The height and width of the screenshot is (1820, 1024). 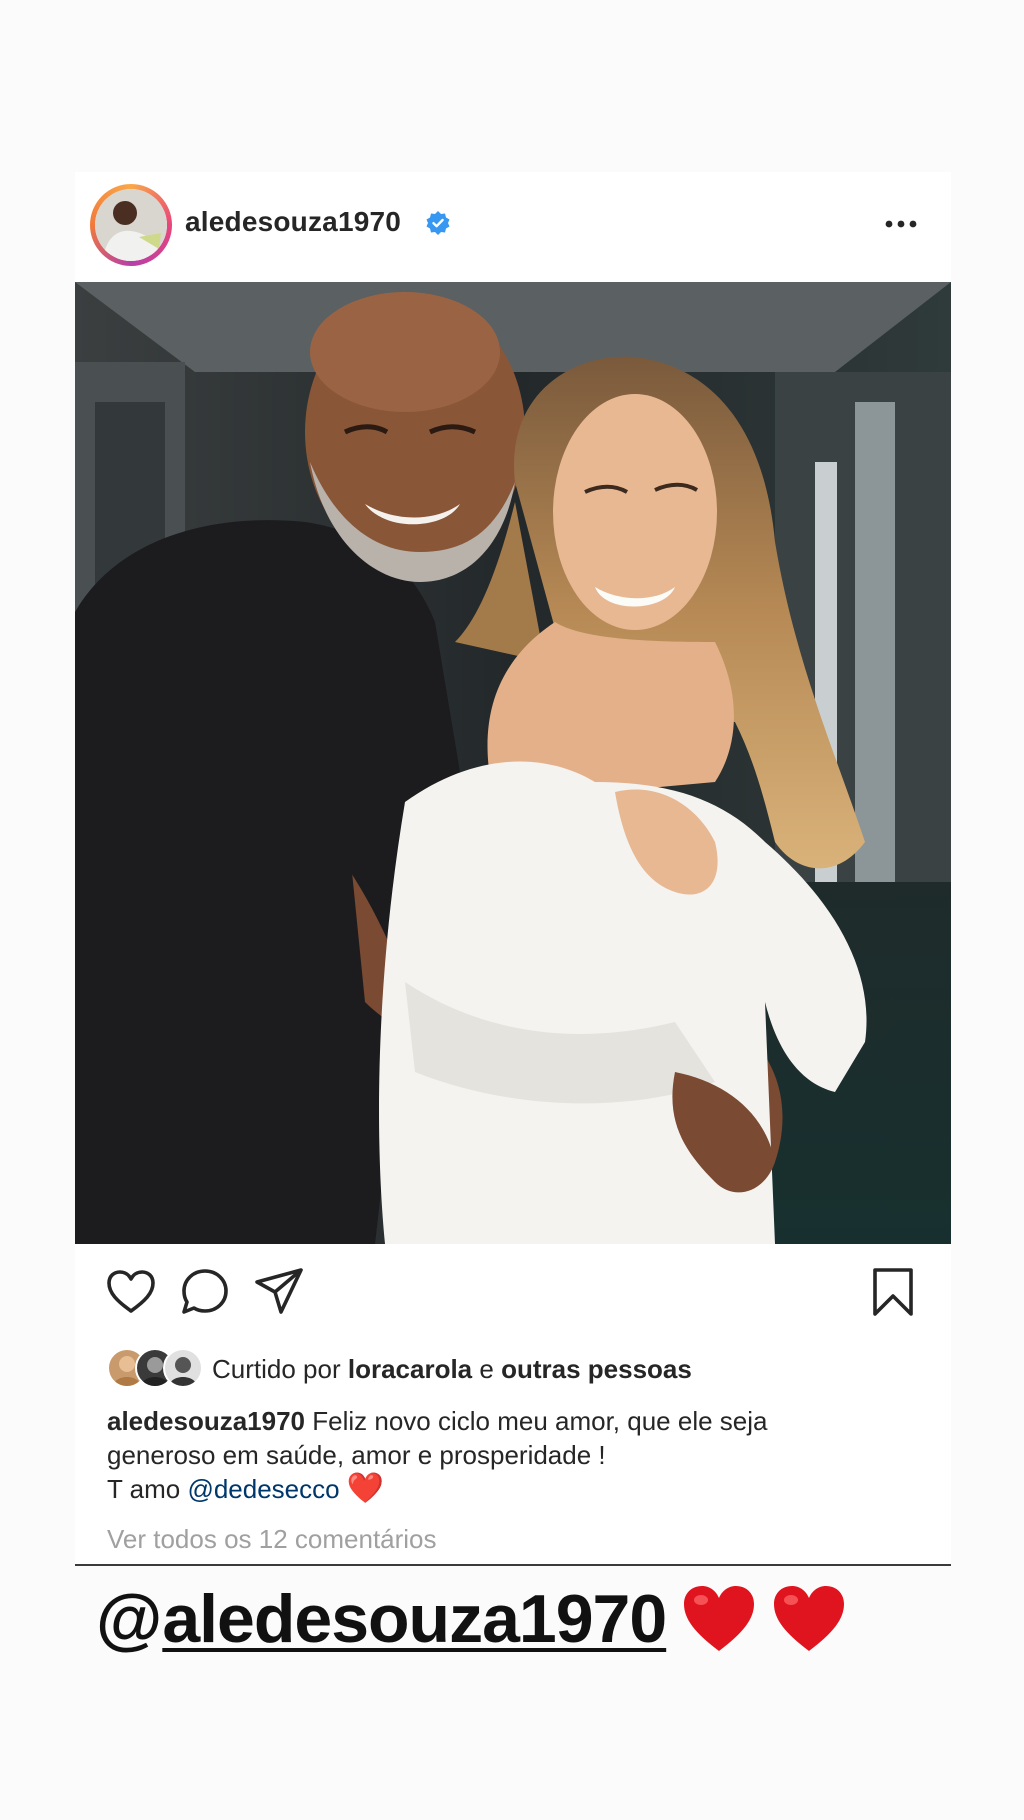 What do you see at coordinates (205, 1292) in the screenshot?
I see `comment-icon` at bounding box center [205, 1292].